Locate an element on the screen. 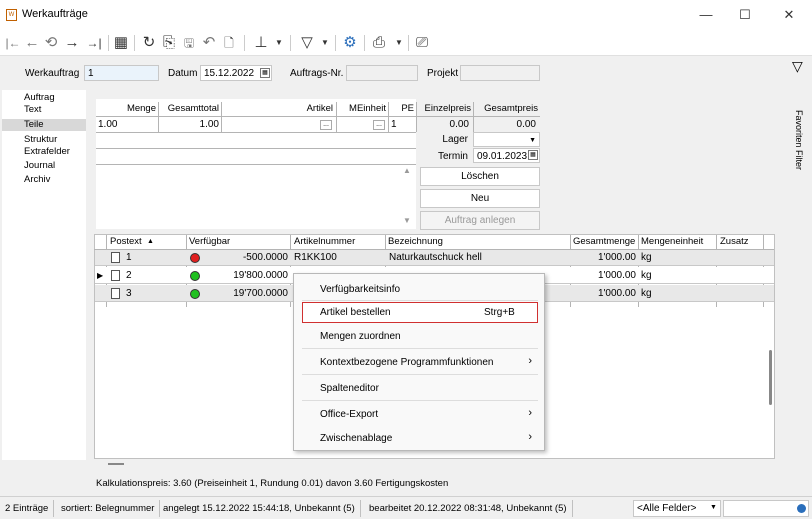 The image size is (812, 519). grid-col-zusatz: Zusatz is located at coordinates (734, 242).